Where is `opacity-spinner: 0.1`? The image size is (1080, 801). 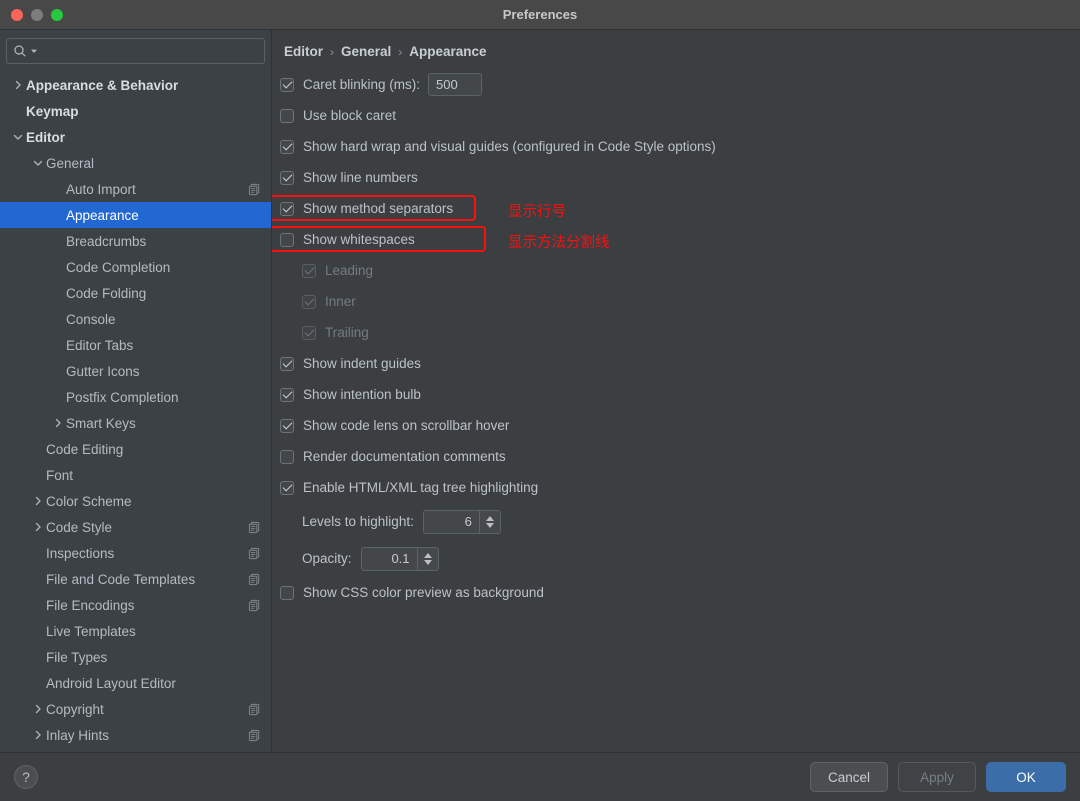
opacity-spinner: 0.1 is located at coordinates (399, 558).